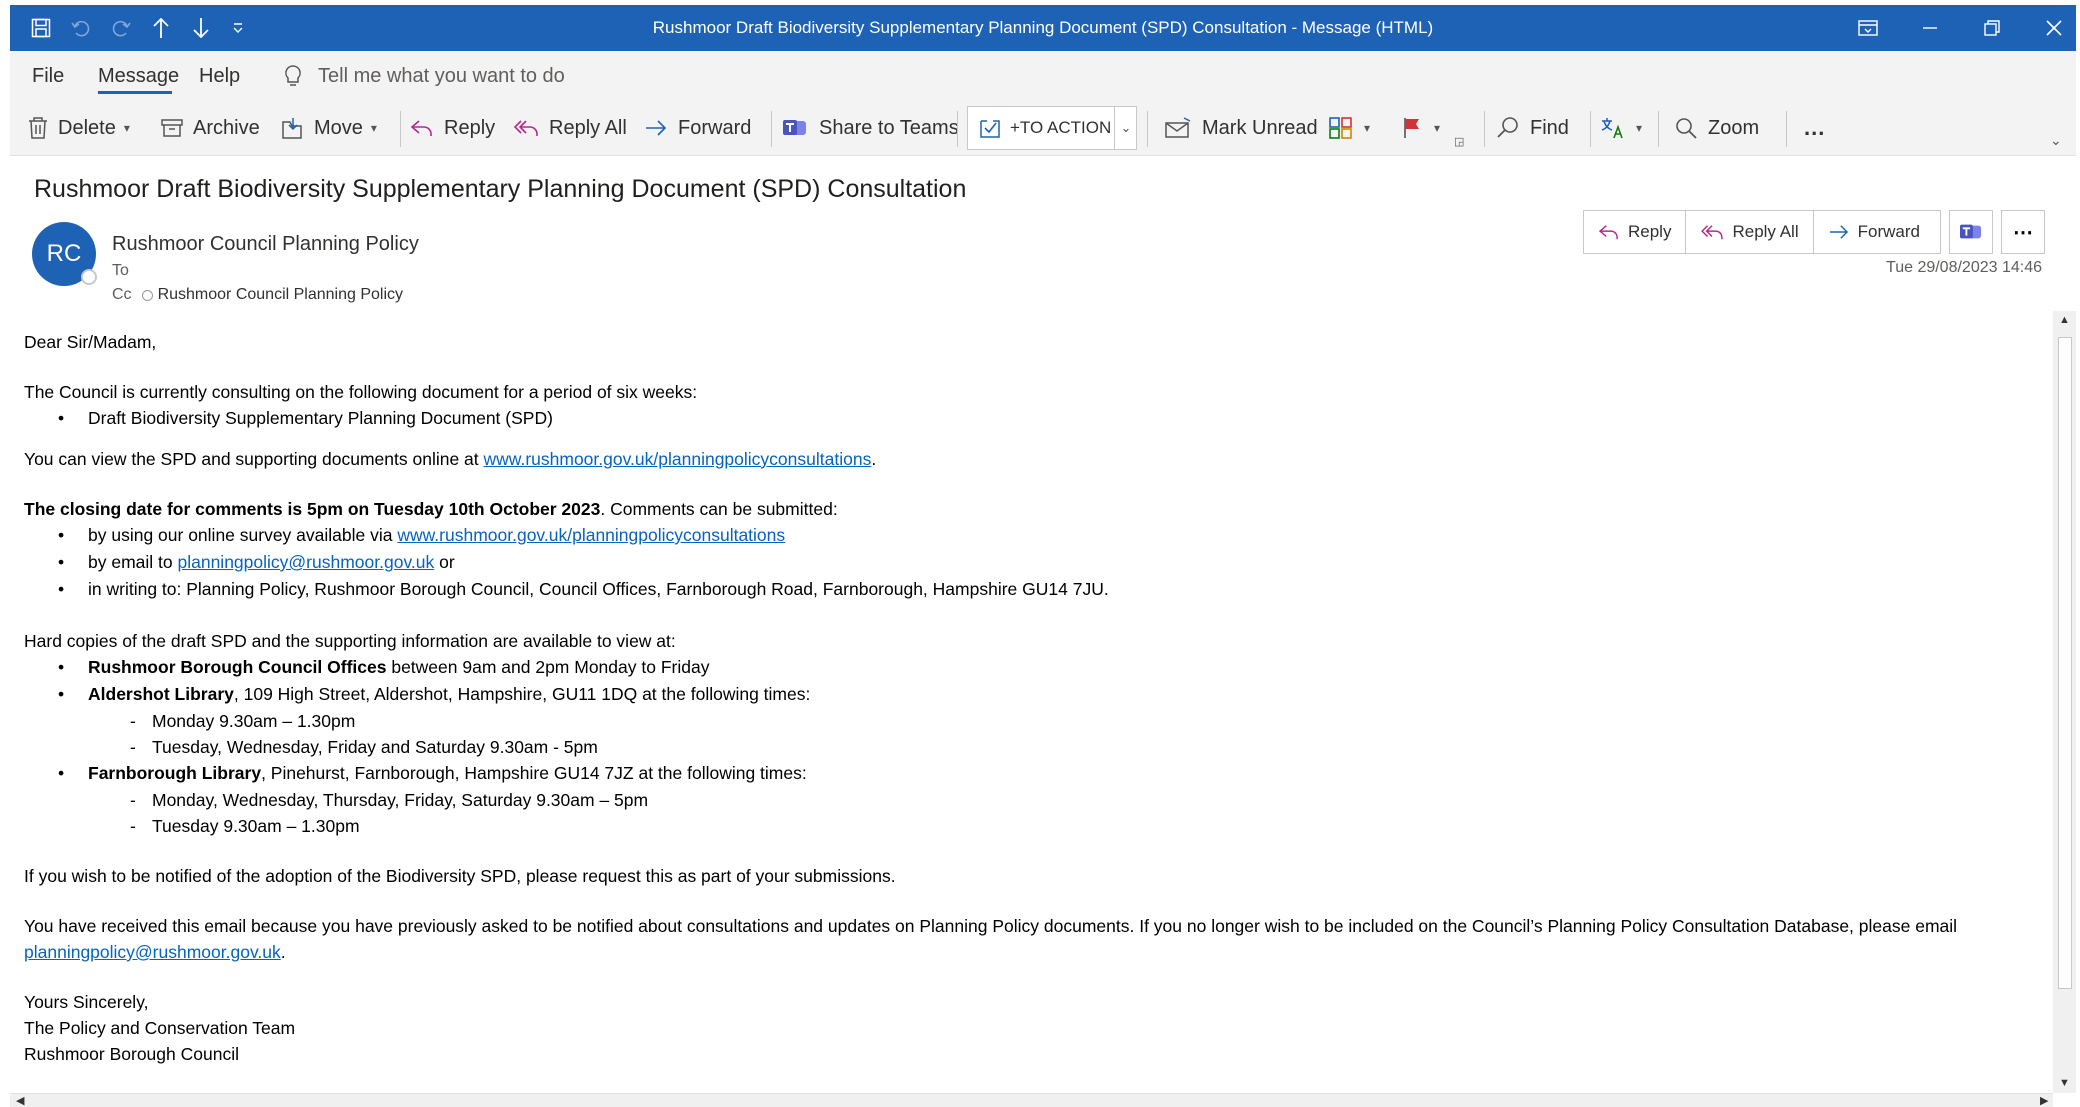 This screenshot has height=1107, width=2080. What do you see at coordinates (160, 1028) in the screenshot?
I see `team-name: The Policy and Conservation Team` at bounding box center [160, 1028].